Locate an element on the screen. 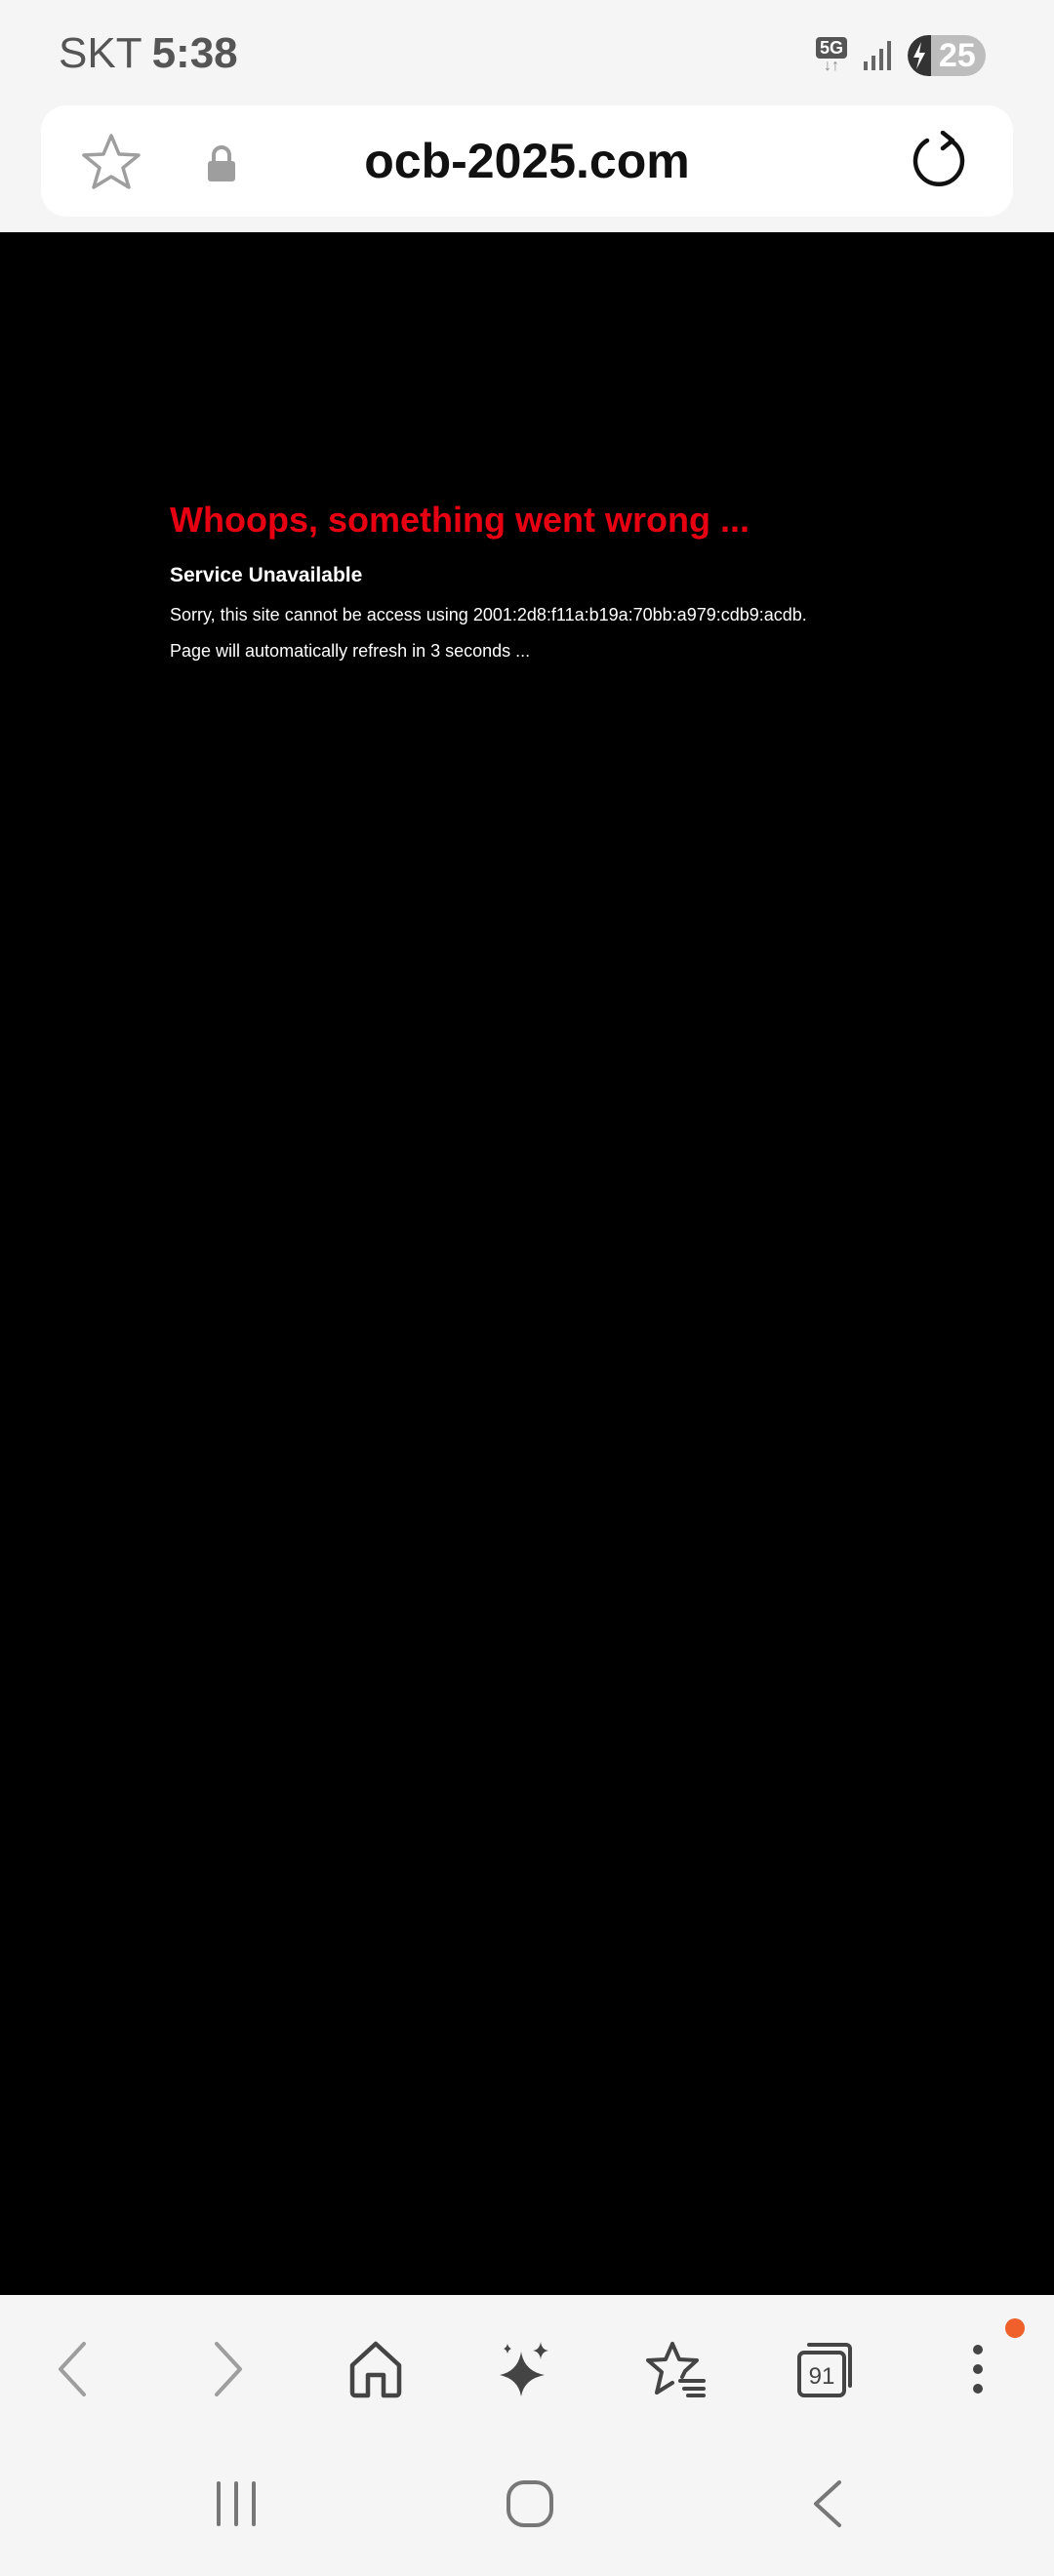  tabs-icon: 91 is located at coordinates (826, 2369).